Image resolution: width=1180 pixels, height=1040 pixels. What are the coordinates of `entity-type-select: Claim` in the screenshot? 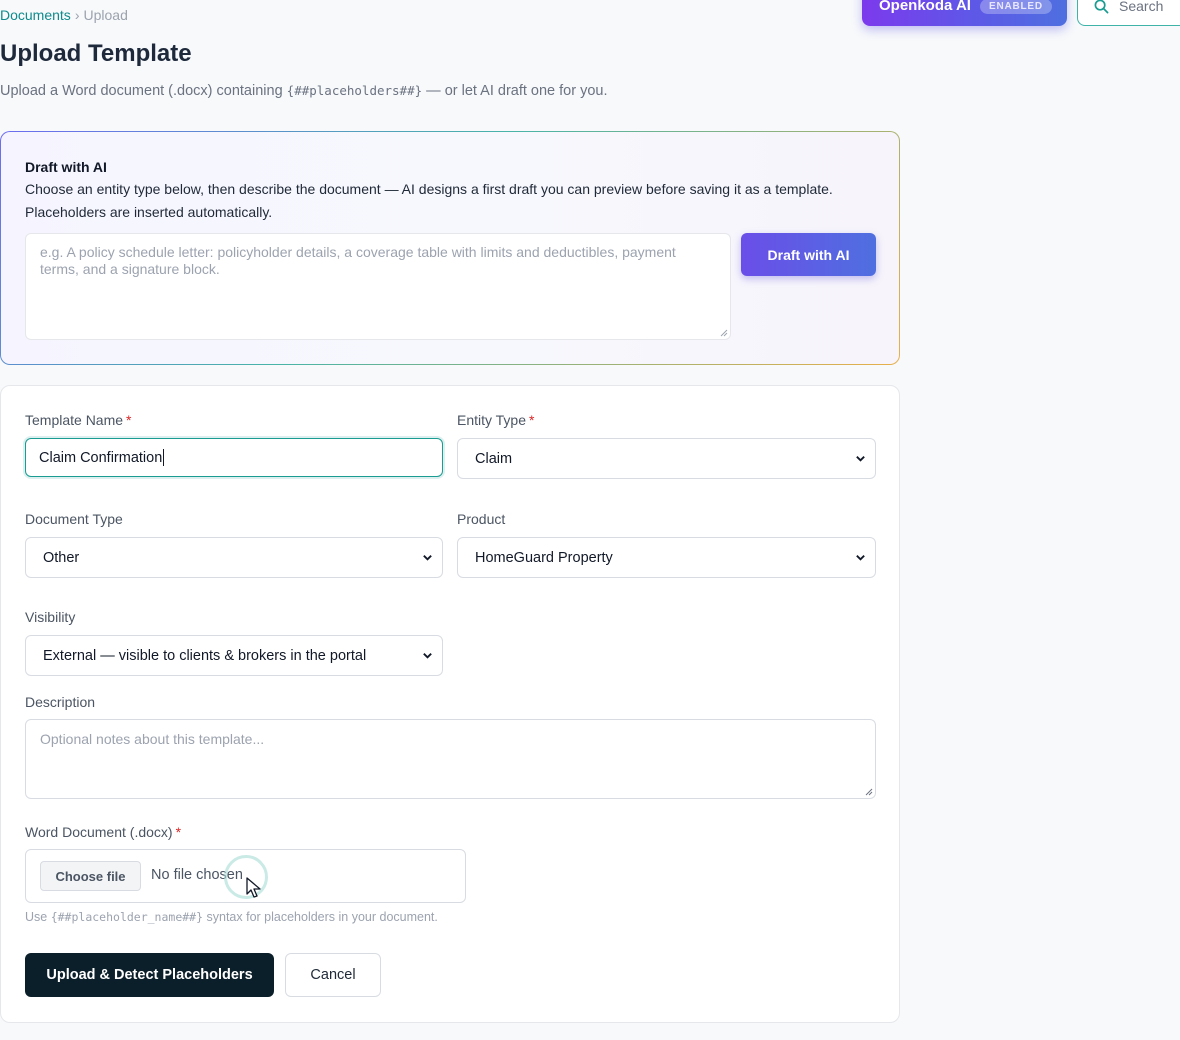 It's located at (666, 458).